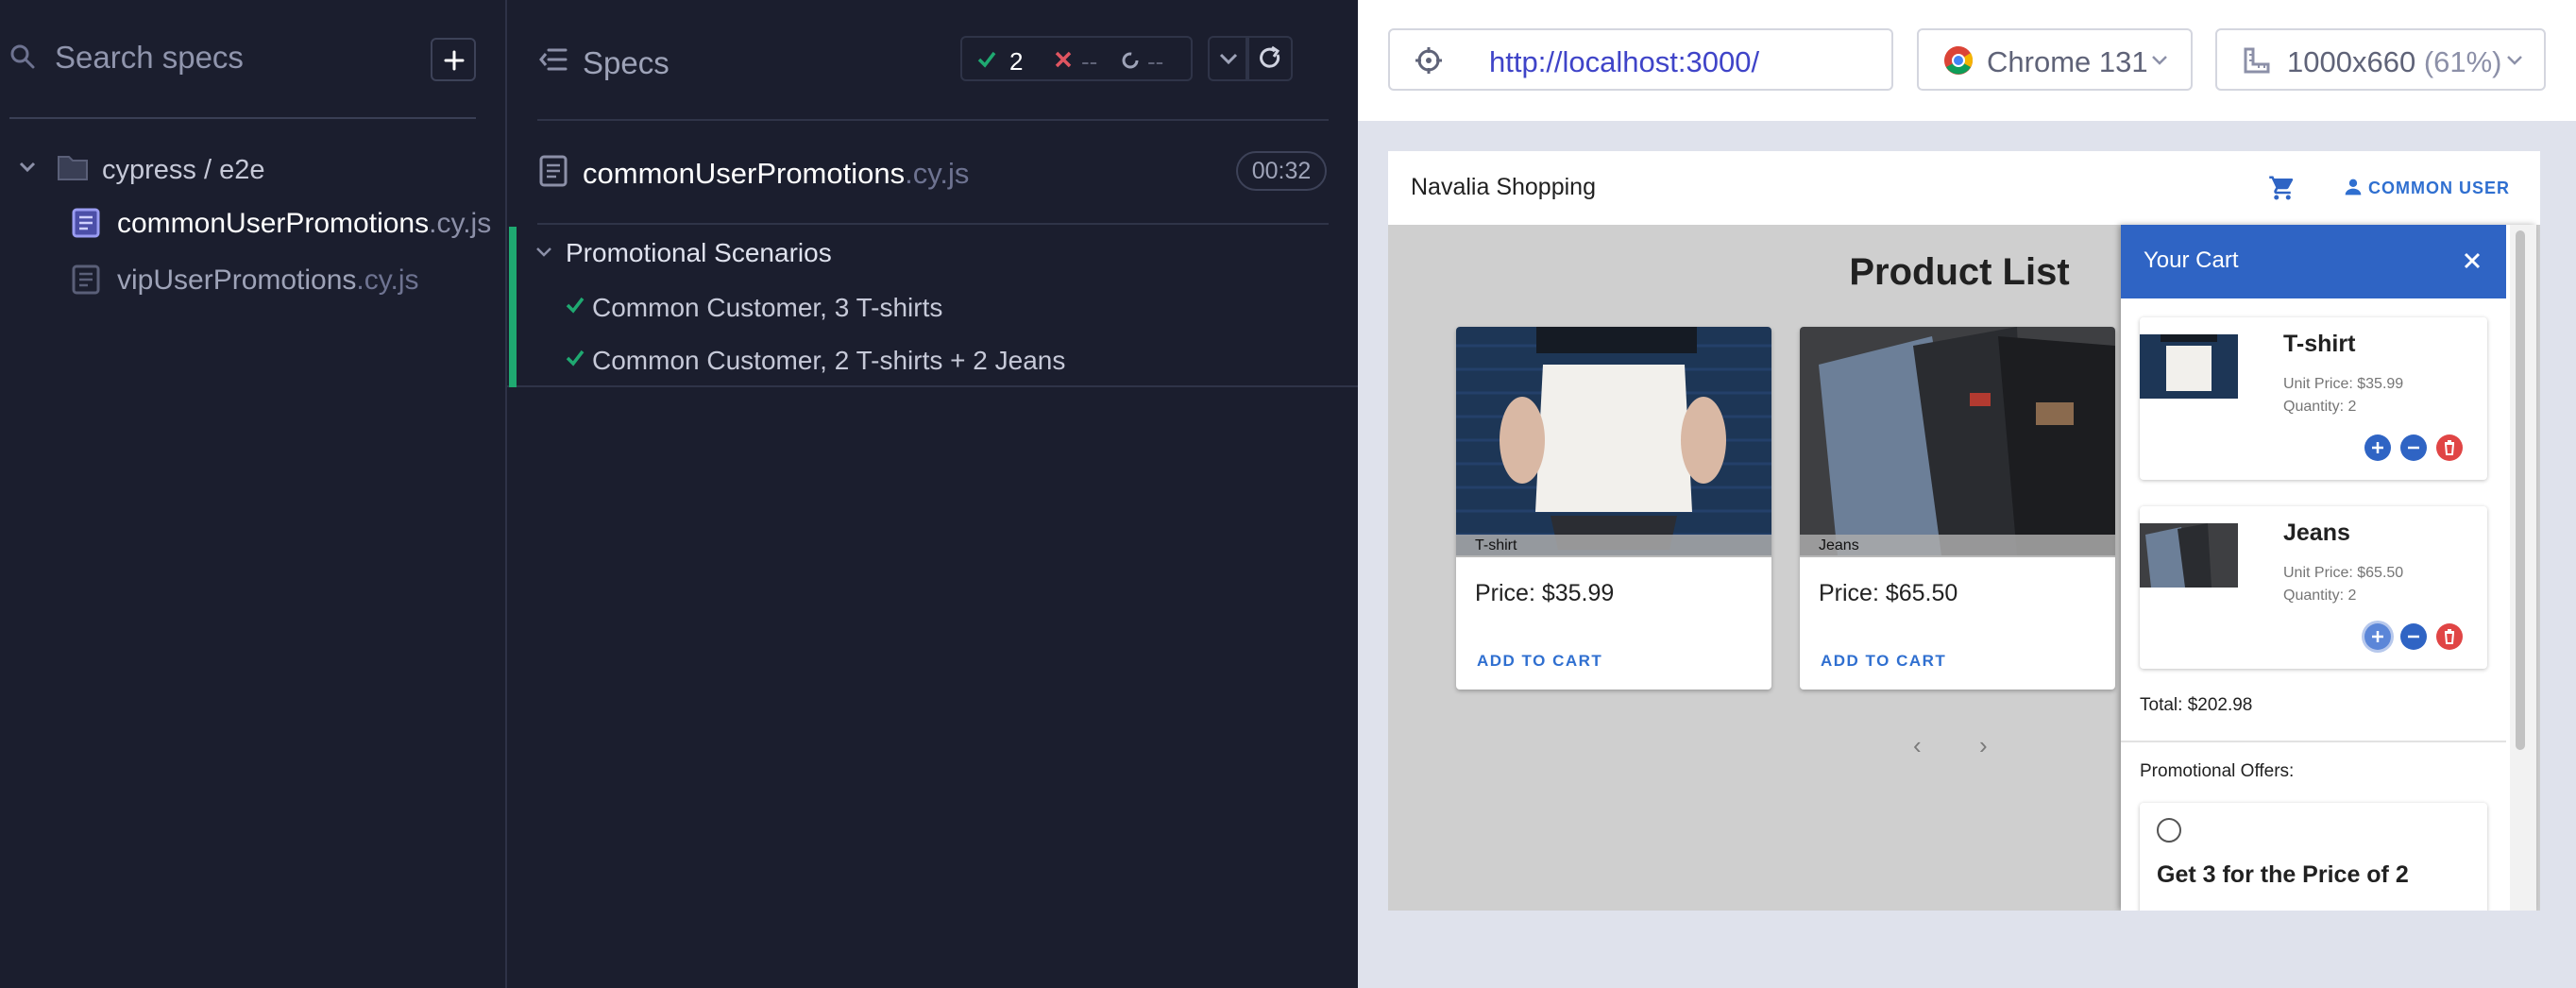 This screenshot has width=2576, height=988. I want to click on test-row: Common Customer, 2 T-shirts + 2 Jeans, so click(953, 361).